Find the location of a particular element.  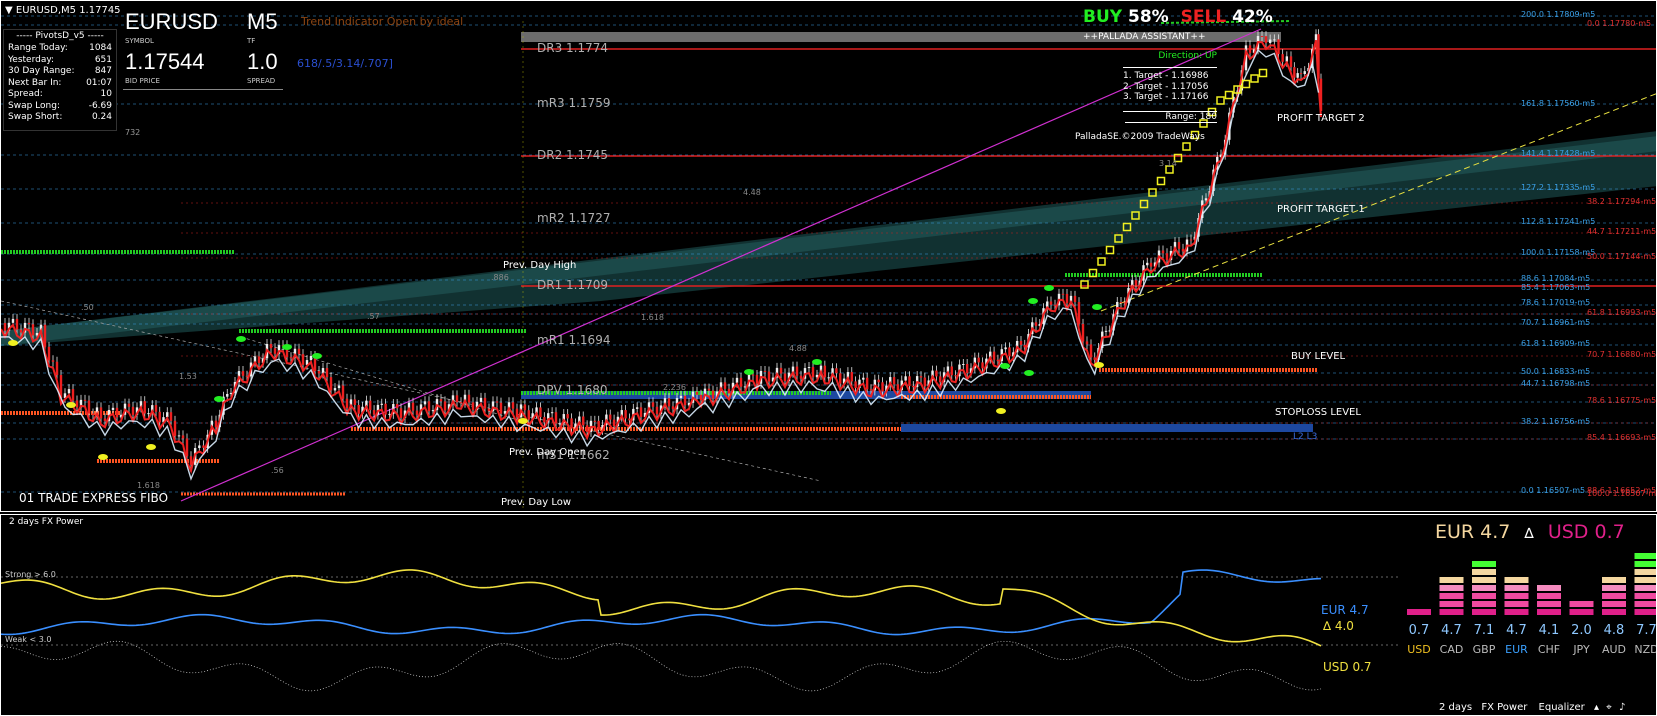

info-row-value: 651 is located at coordinates (103, 59).